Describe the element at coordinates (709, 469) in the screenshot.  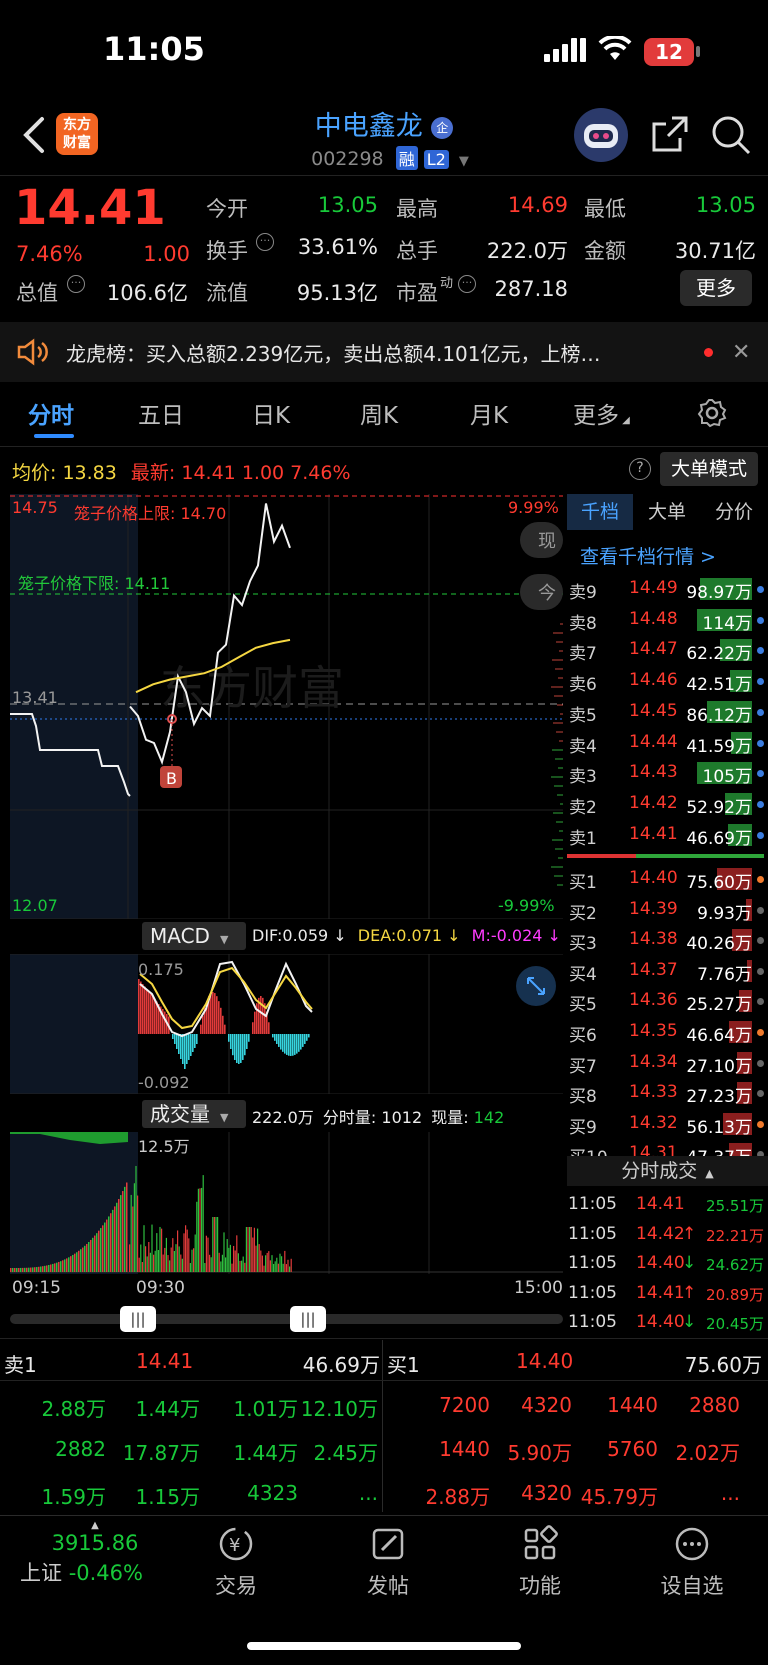
I see `big-order-mode-button: 大单模式` at that location.